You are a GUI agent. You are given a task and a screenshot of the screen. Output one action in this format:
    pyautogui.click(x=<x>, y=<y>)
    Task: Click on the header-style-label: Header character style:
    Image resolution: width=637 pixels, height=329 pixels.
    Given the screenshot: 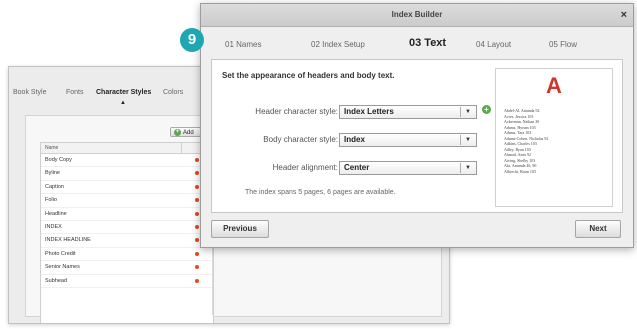 What is the action you would take?
    pyautogui.click(x=296, y=111)
    